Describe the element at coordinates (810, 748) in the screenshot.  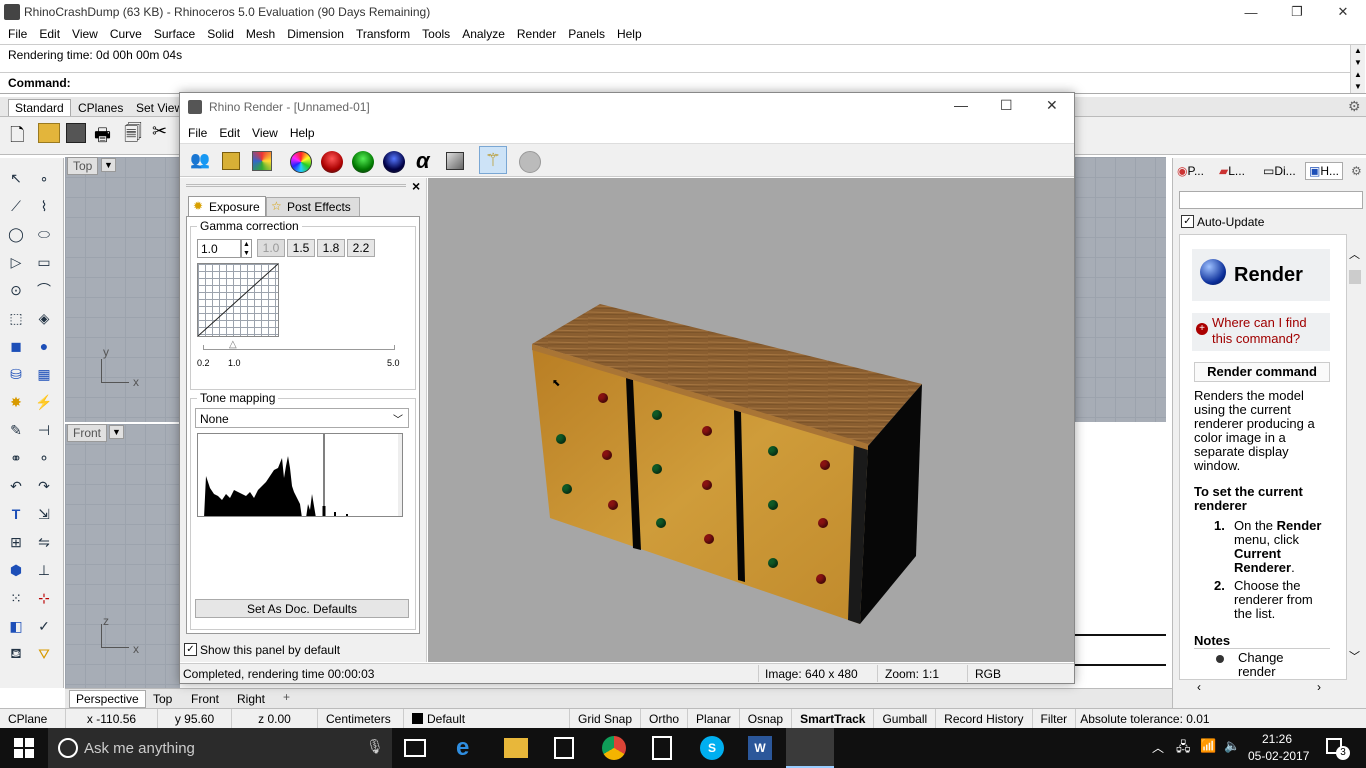
I see `rhino-taskbar-icon` at that location.